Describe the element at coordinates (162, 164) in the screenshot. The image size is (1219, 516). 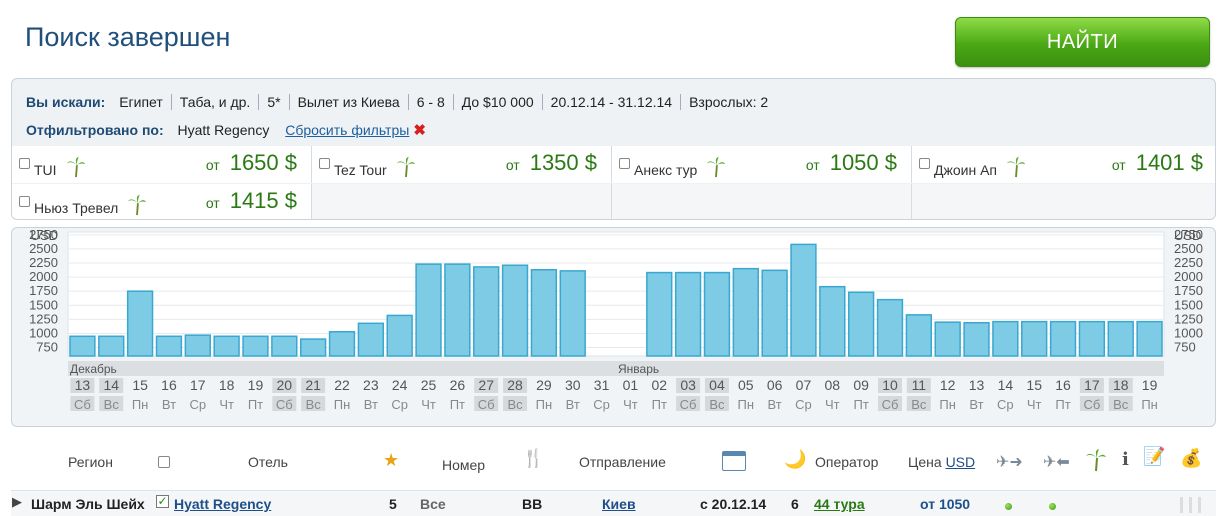
I see `operator-cell: TUI от 1650 $` at that location.